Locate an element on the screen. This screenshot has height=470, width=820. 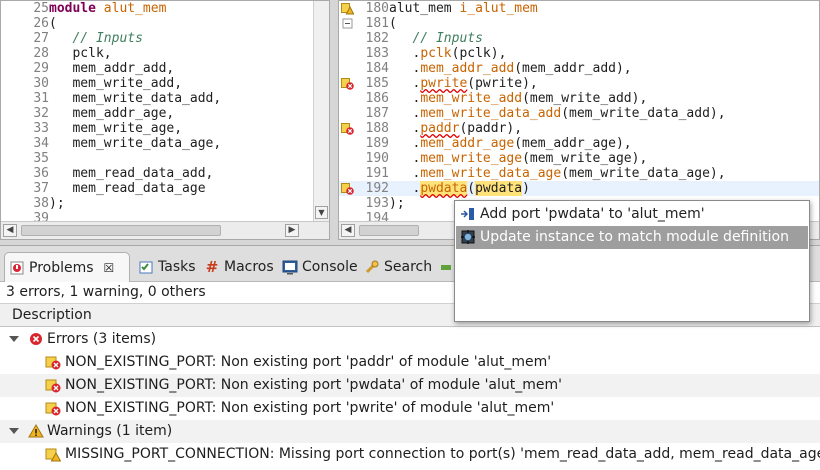
code-text: .mem_write_age(mem_write_age), is located at coordinates (518, 158).